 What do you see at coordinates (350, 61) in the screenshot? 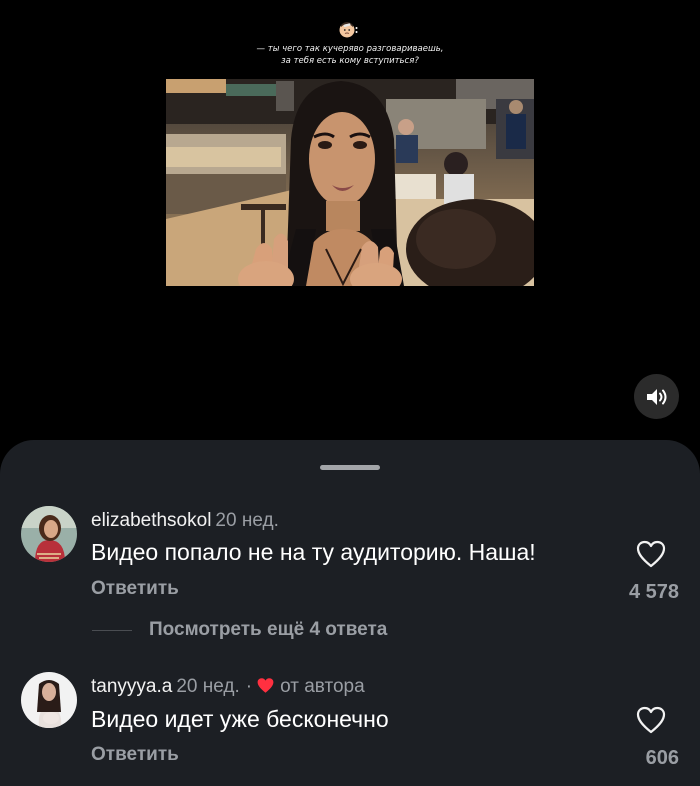
I see `caption-line-2: за тебя есть кому вступиться?` at bounding box center [350, 61].